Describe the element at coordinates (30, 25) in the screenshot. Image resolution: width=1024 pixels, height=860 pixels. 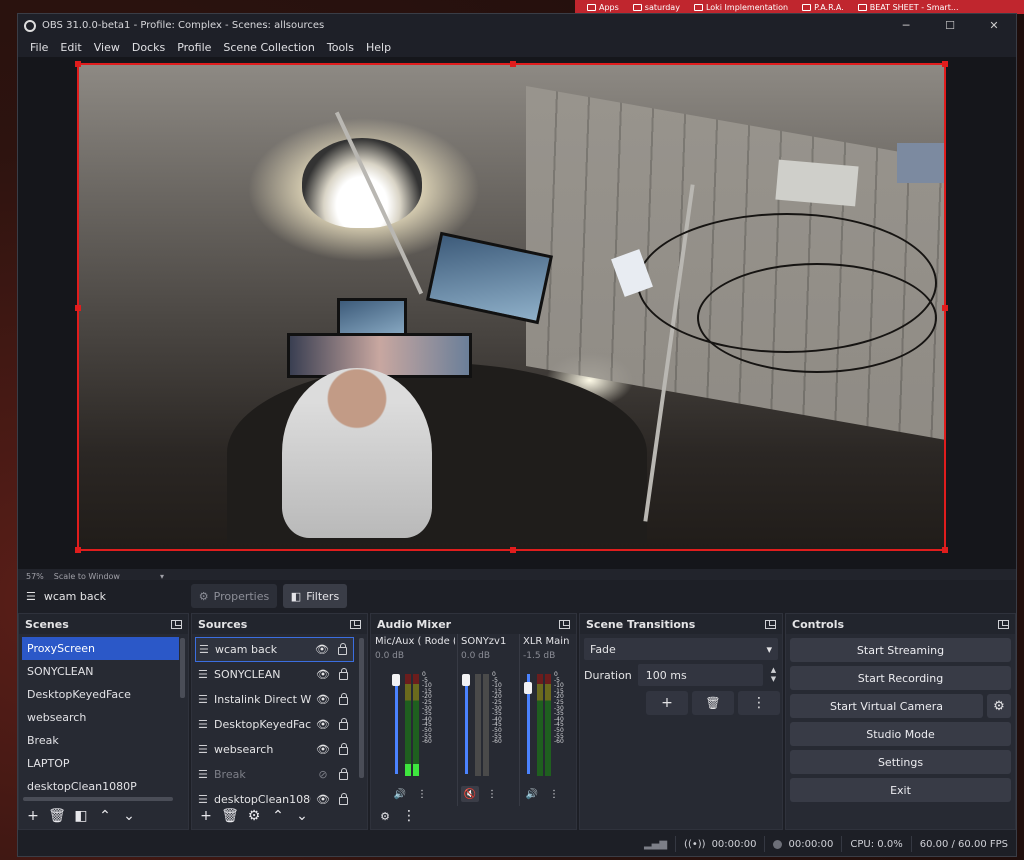
I see `obs-logo-icon` at that location.